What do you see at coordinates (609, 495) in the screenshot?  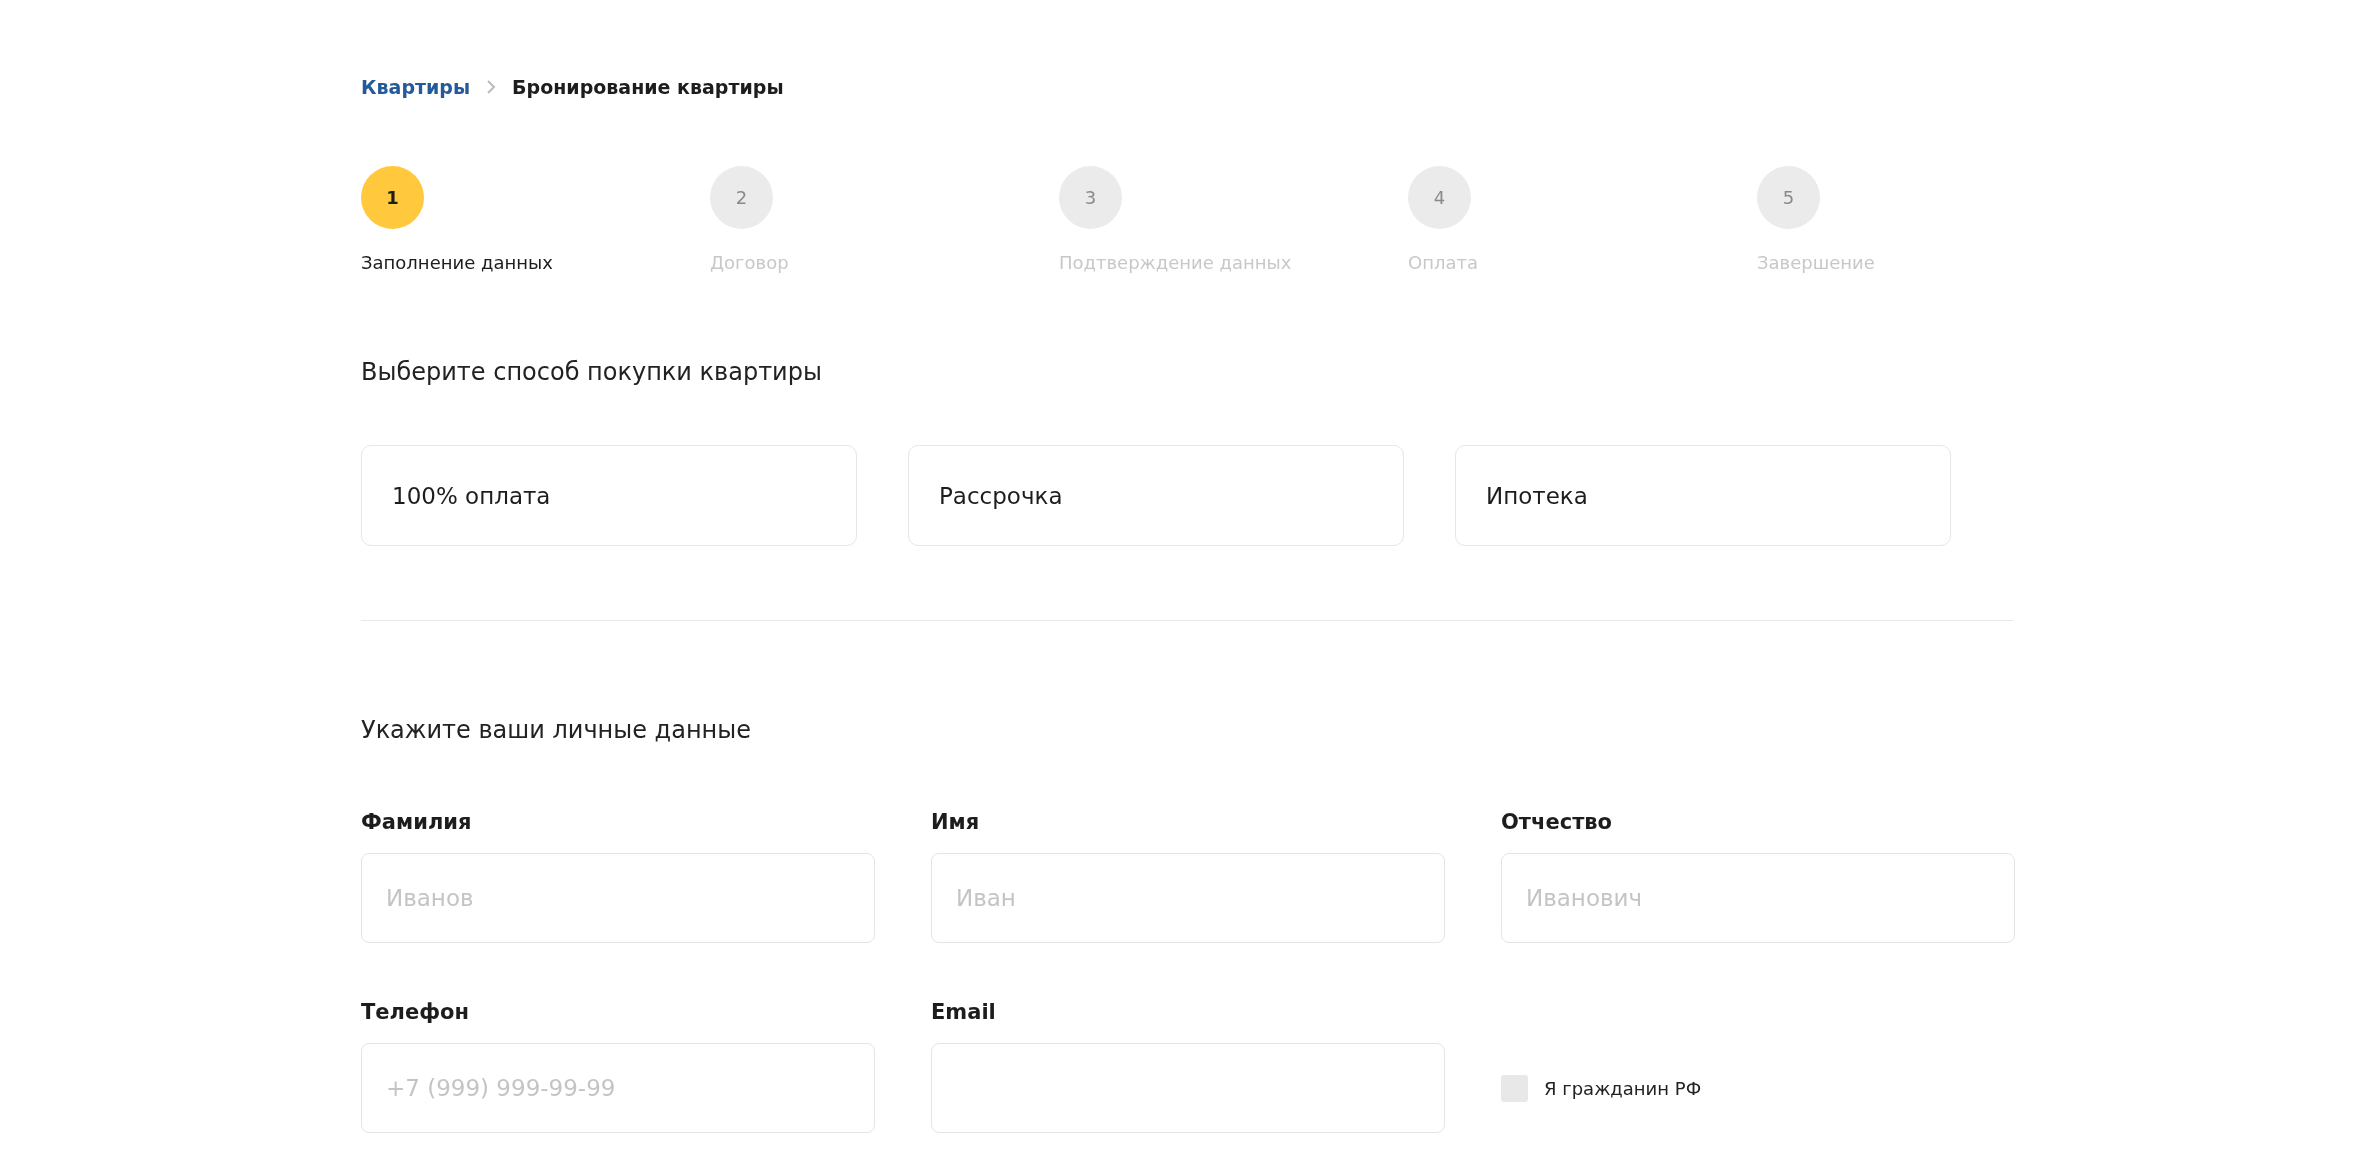 I see `purchase-option: 100% оплата` at bounding box center [609, 495].